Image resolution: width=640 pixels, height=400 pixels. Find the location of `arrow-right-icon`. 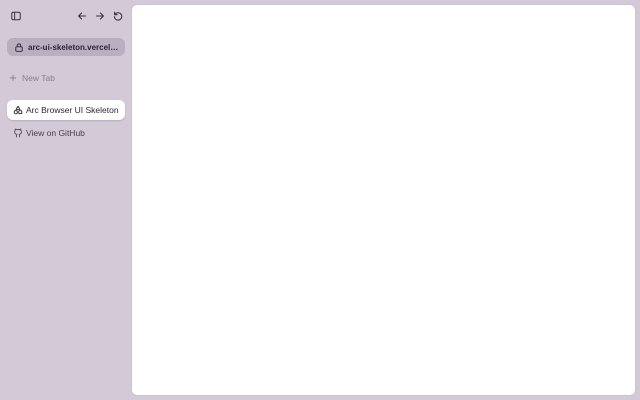

arrow-right-icon is located at coordinates (99, 16).